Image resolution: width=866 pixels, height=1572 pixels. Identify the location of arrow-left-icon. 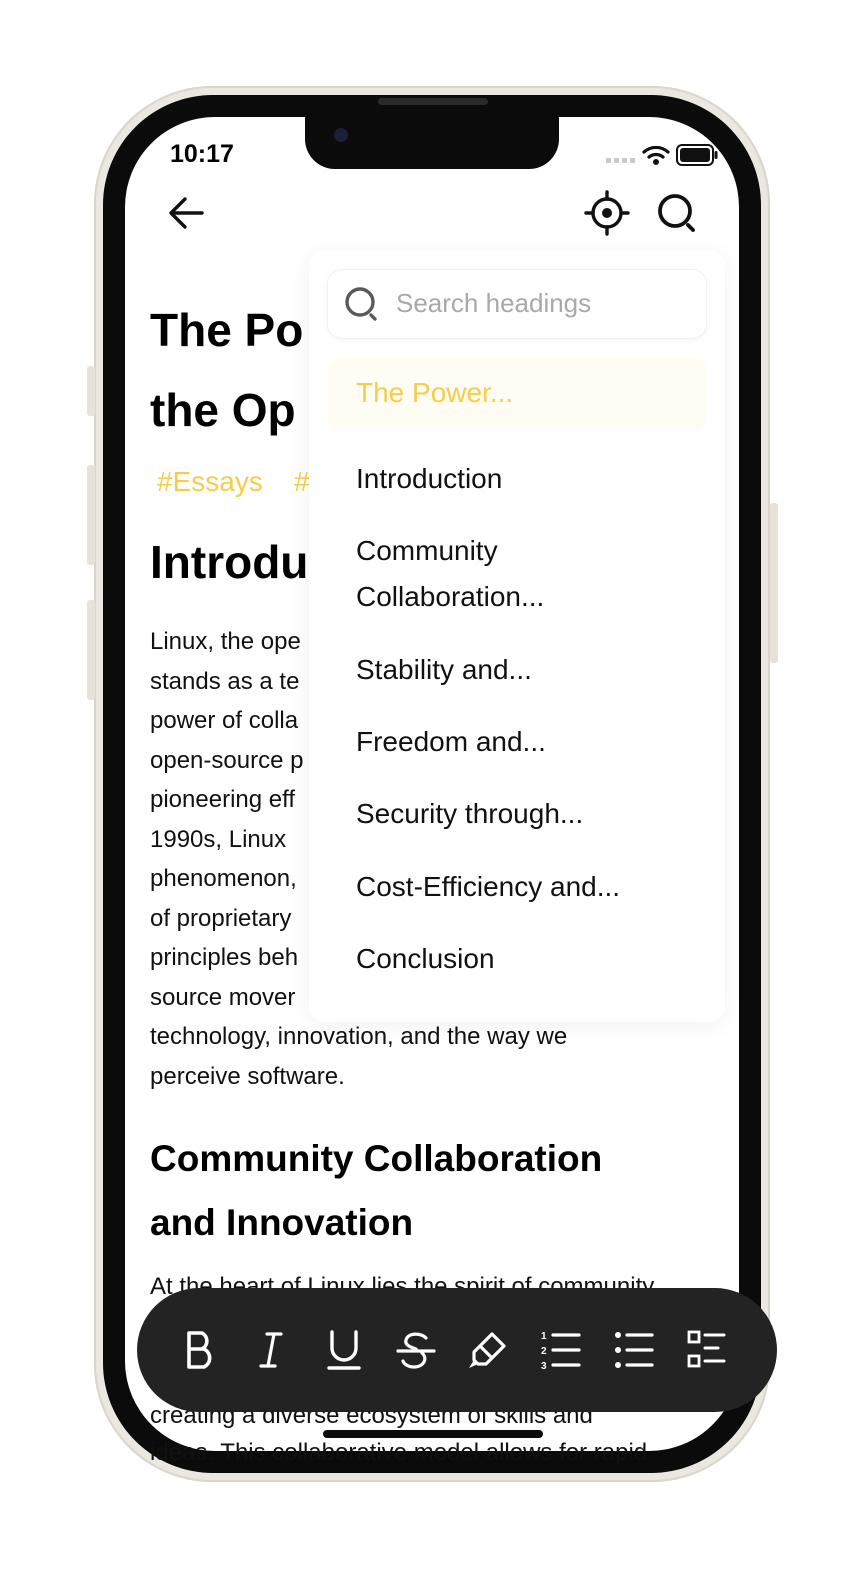
(186, 213).